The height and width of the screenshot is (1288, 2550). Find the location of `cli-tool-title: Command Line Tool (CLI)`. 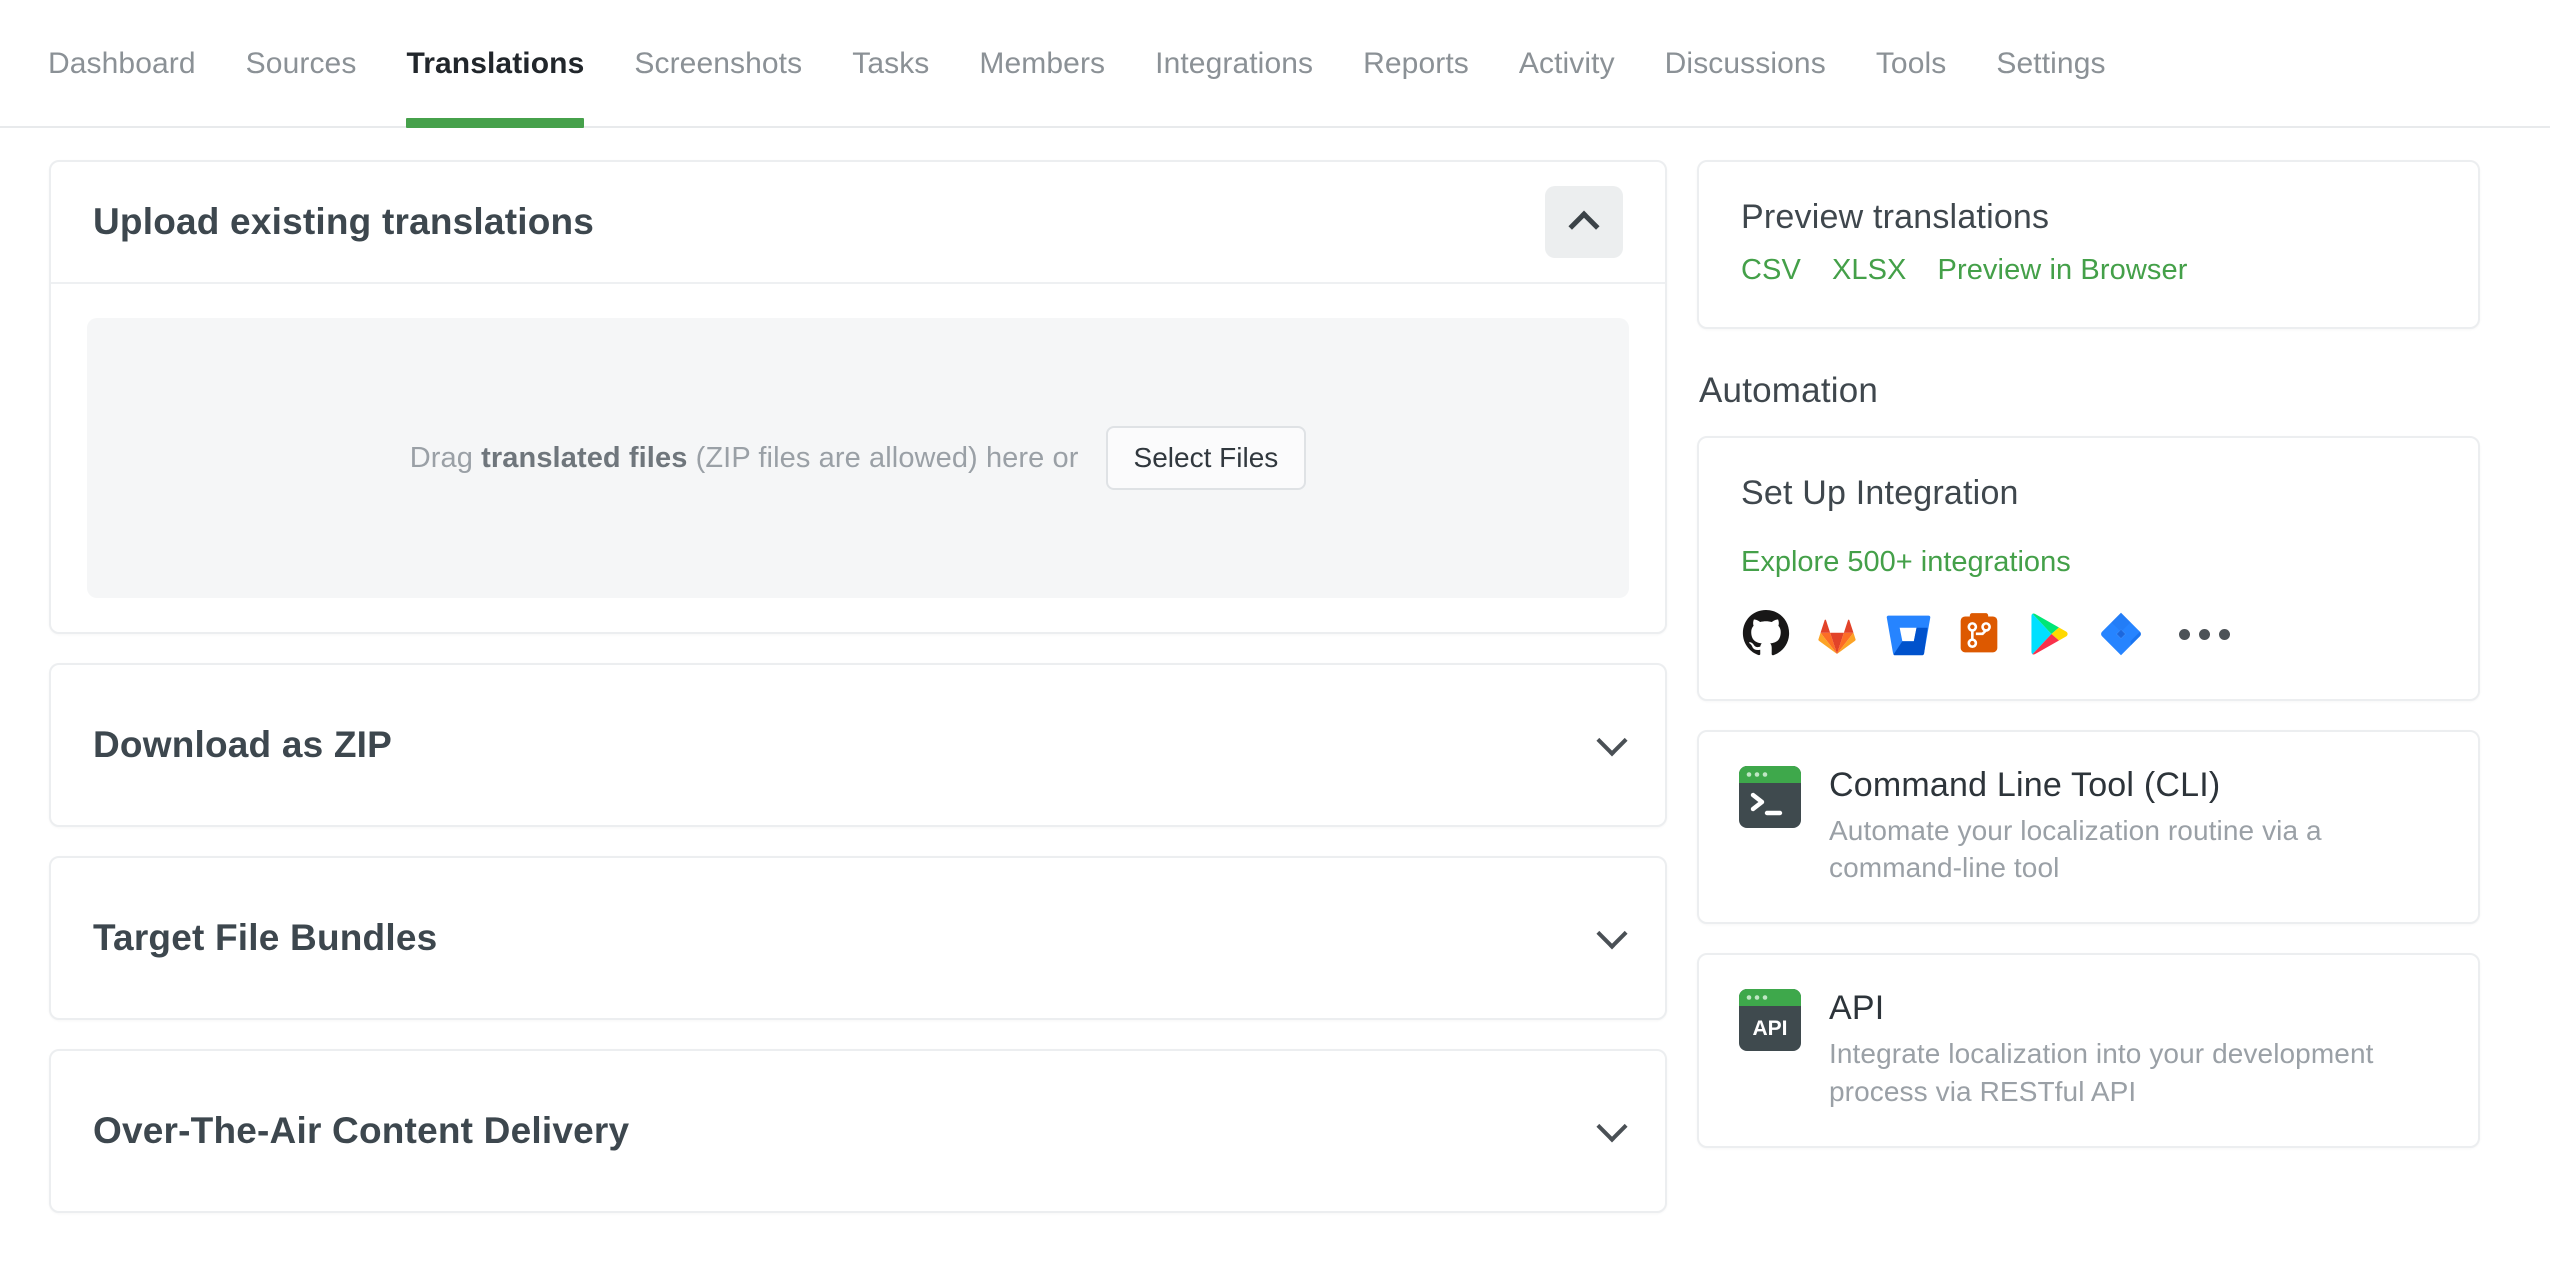

cli-tool-title: Command Line Tool (CLI) is located at coordinates (2025, 785).